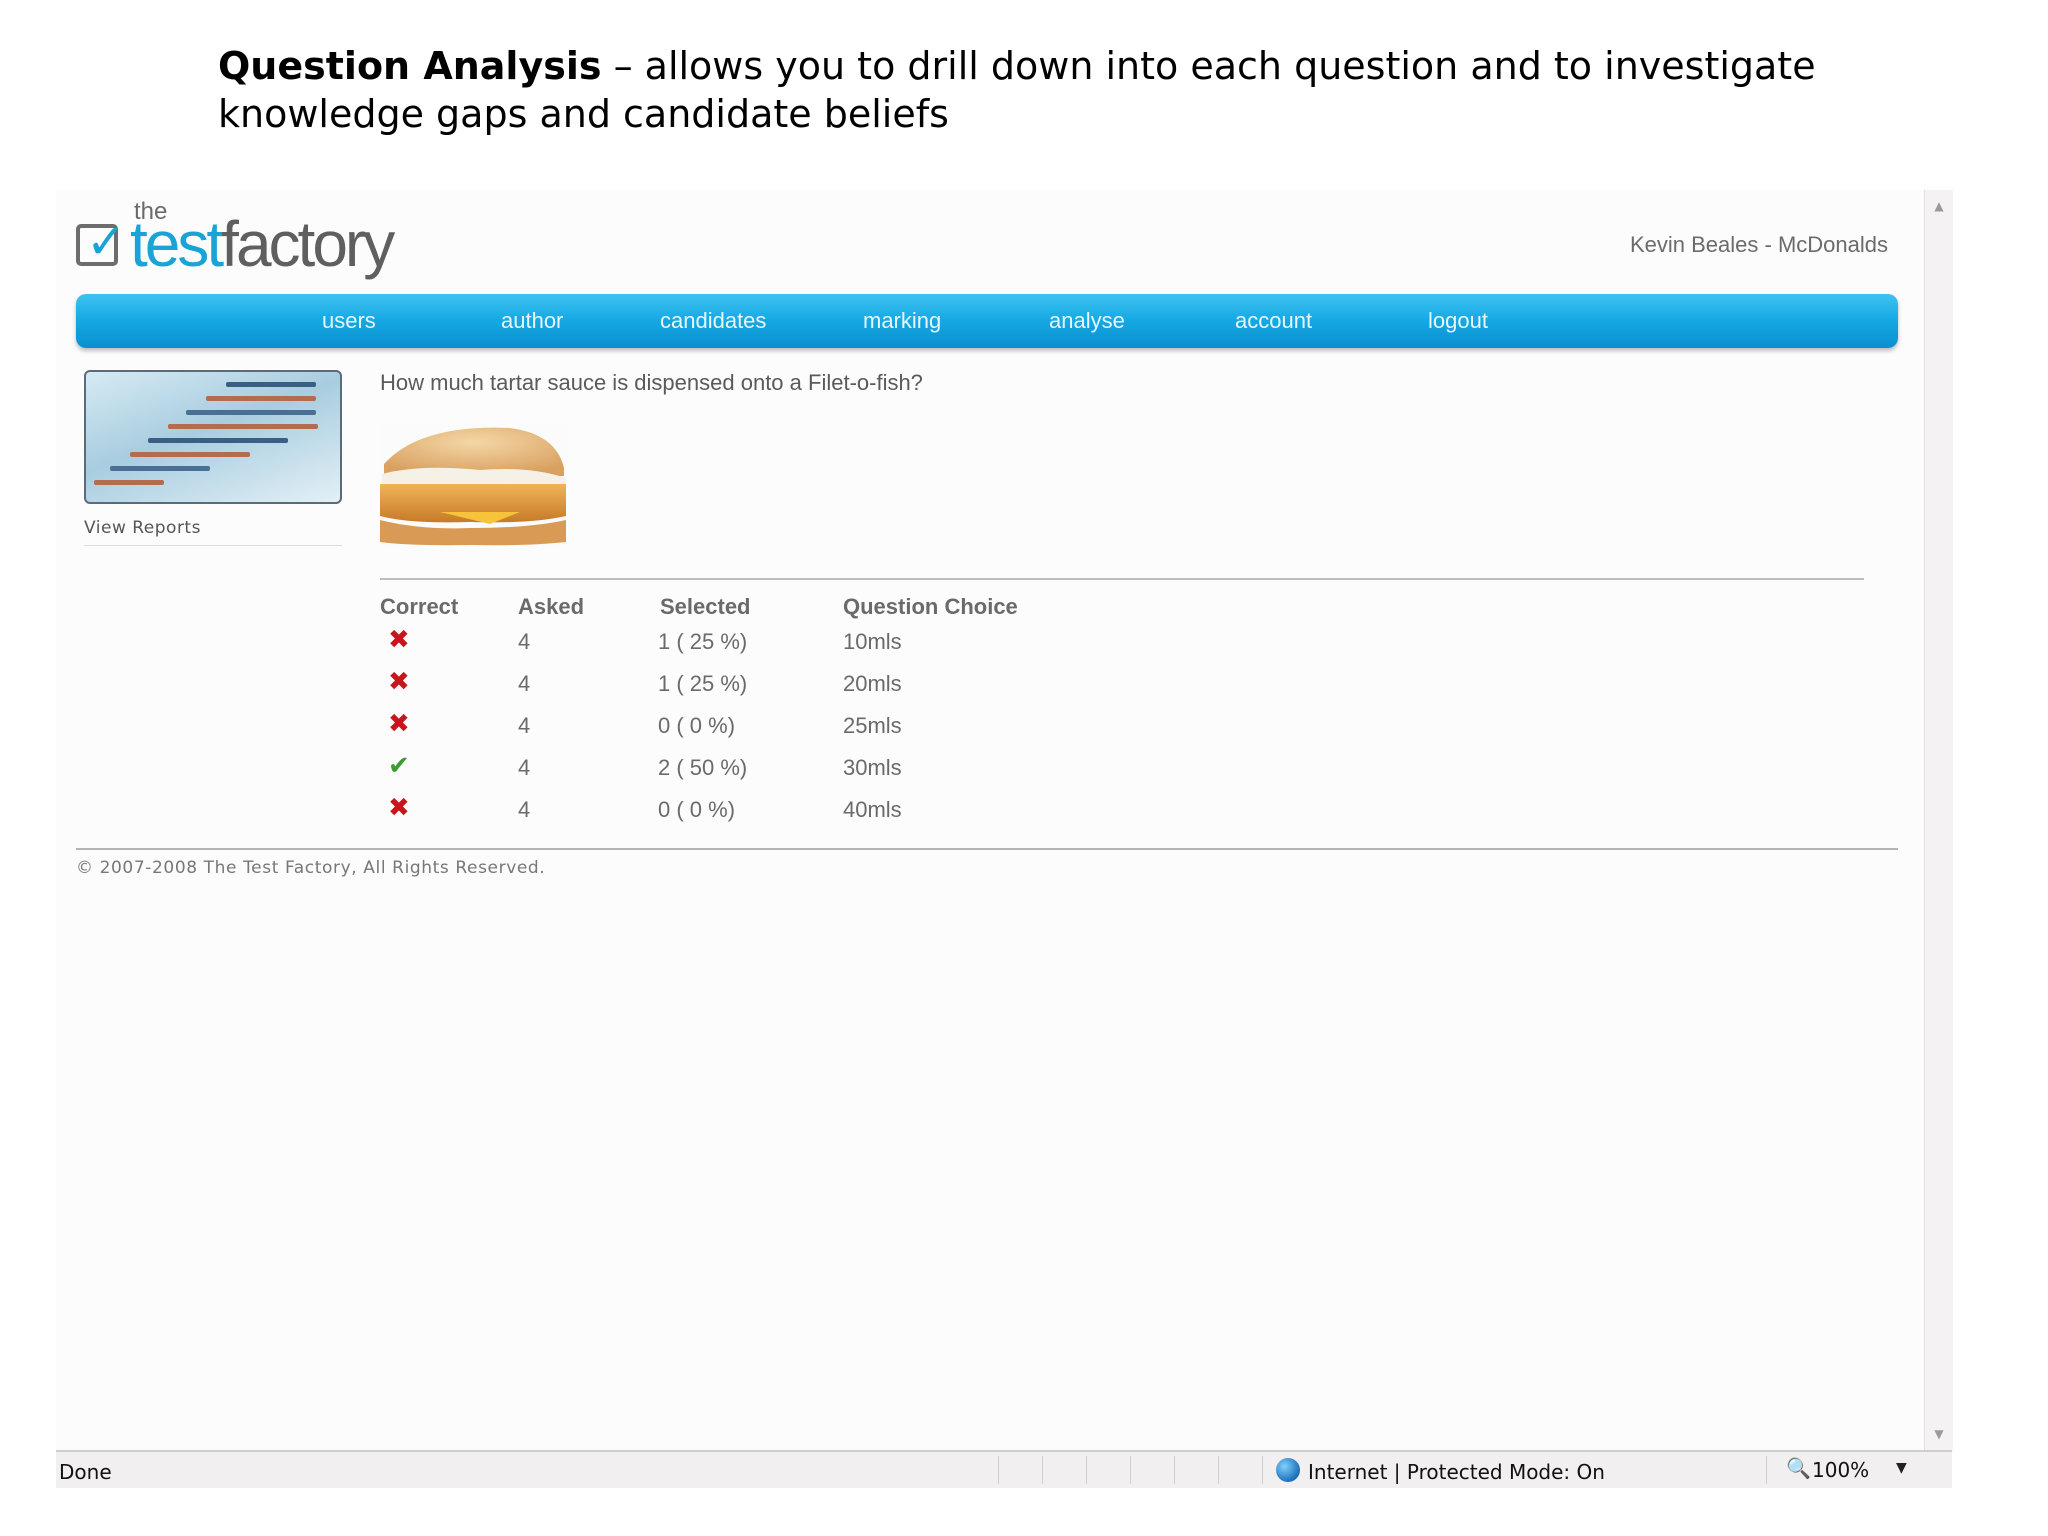 The height and width of the screenshot is (1536, 2048). Describe the element at coordinates (1456, 1472) in the screenshot. I see `security-zone-text: Internet | Protected Mode: On` at that location.